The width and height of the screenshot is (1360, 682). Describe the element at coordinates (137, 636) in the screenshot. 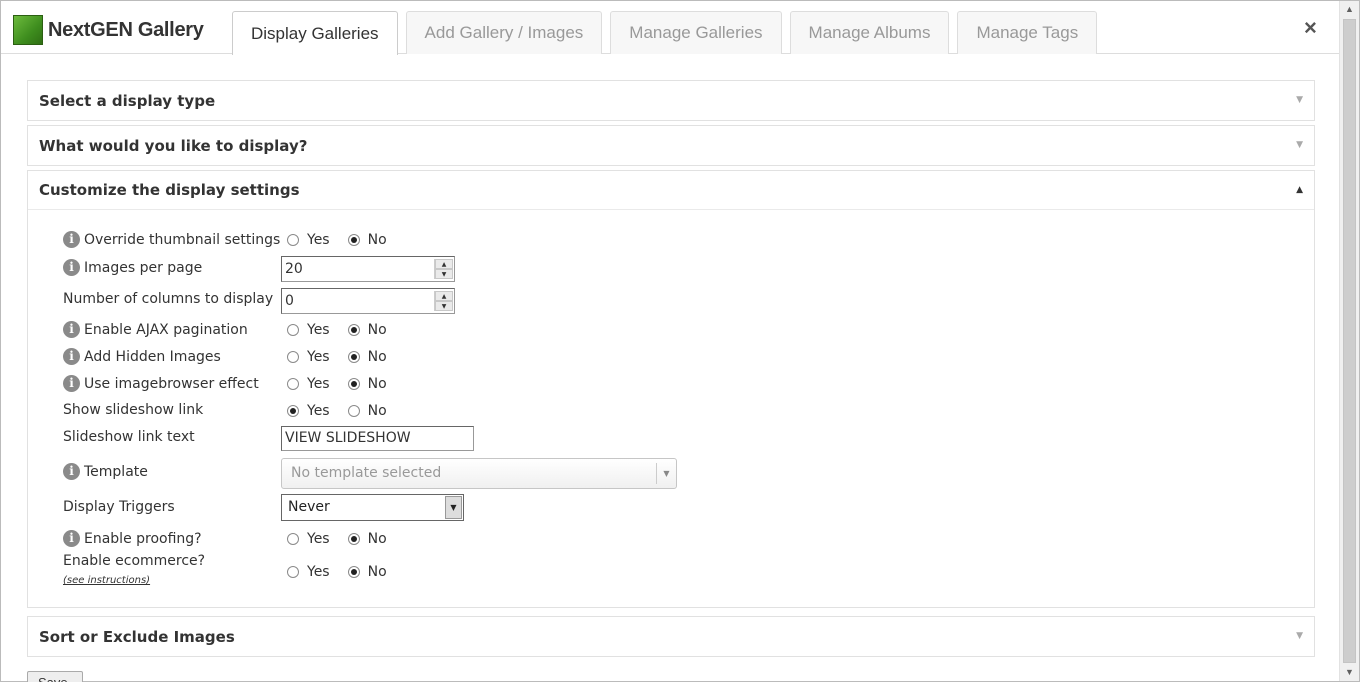

I see `section-title: Sort or Exclude Images` at that location.